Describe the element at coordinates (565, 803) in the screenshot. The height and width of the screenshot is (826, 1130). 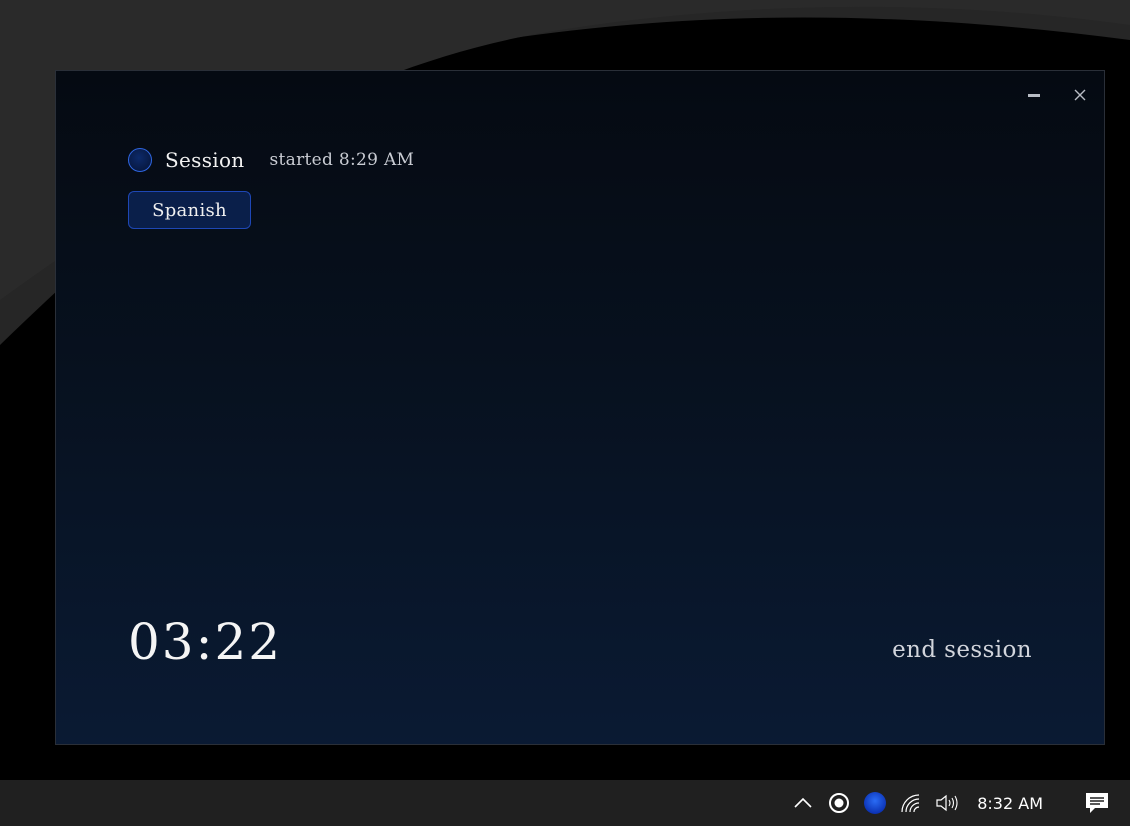
I see `taskbar: 8:32 AM` at that location.